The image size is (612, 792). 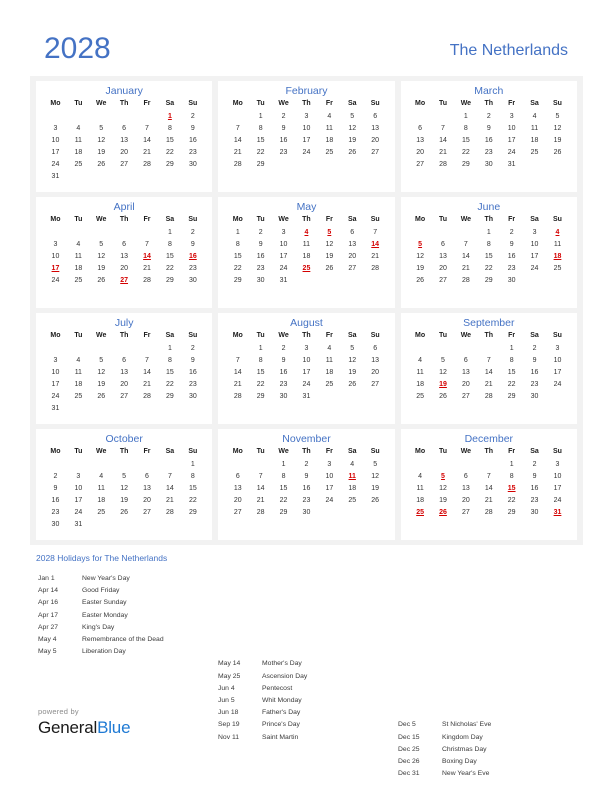 I want to click on day-cell-holiday: 14, so click(x=147, y=256).